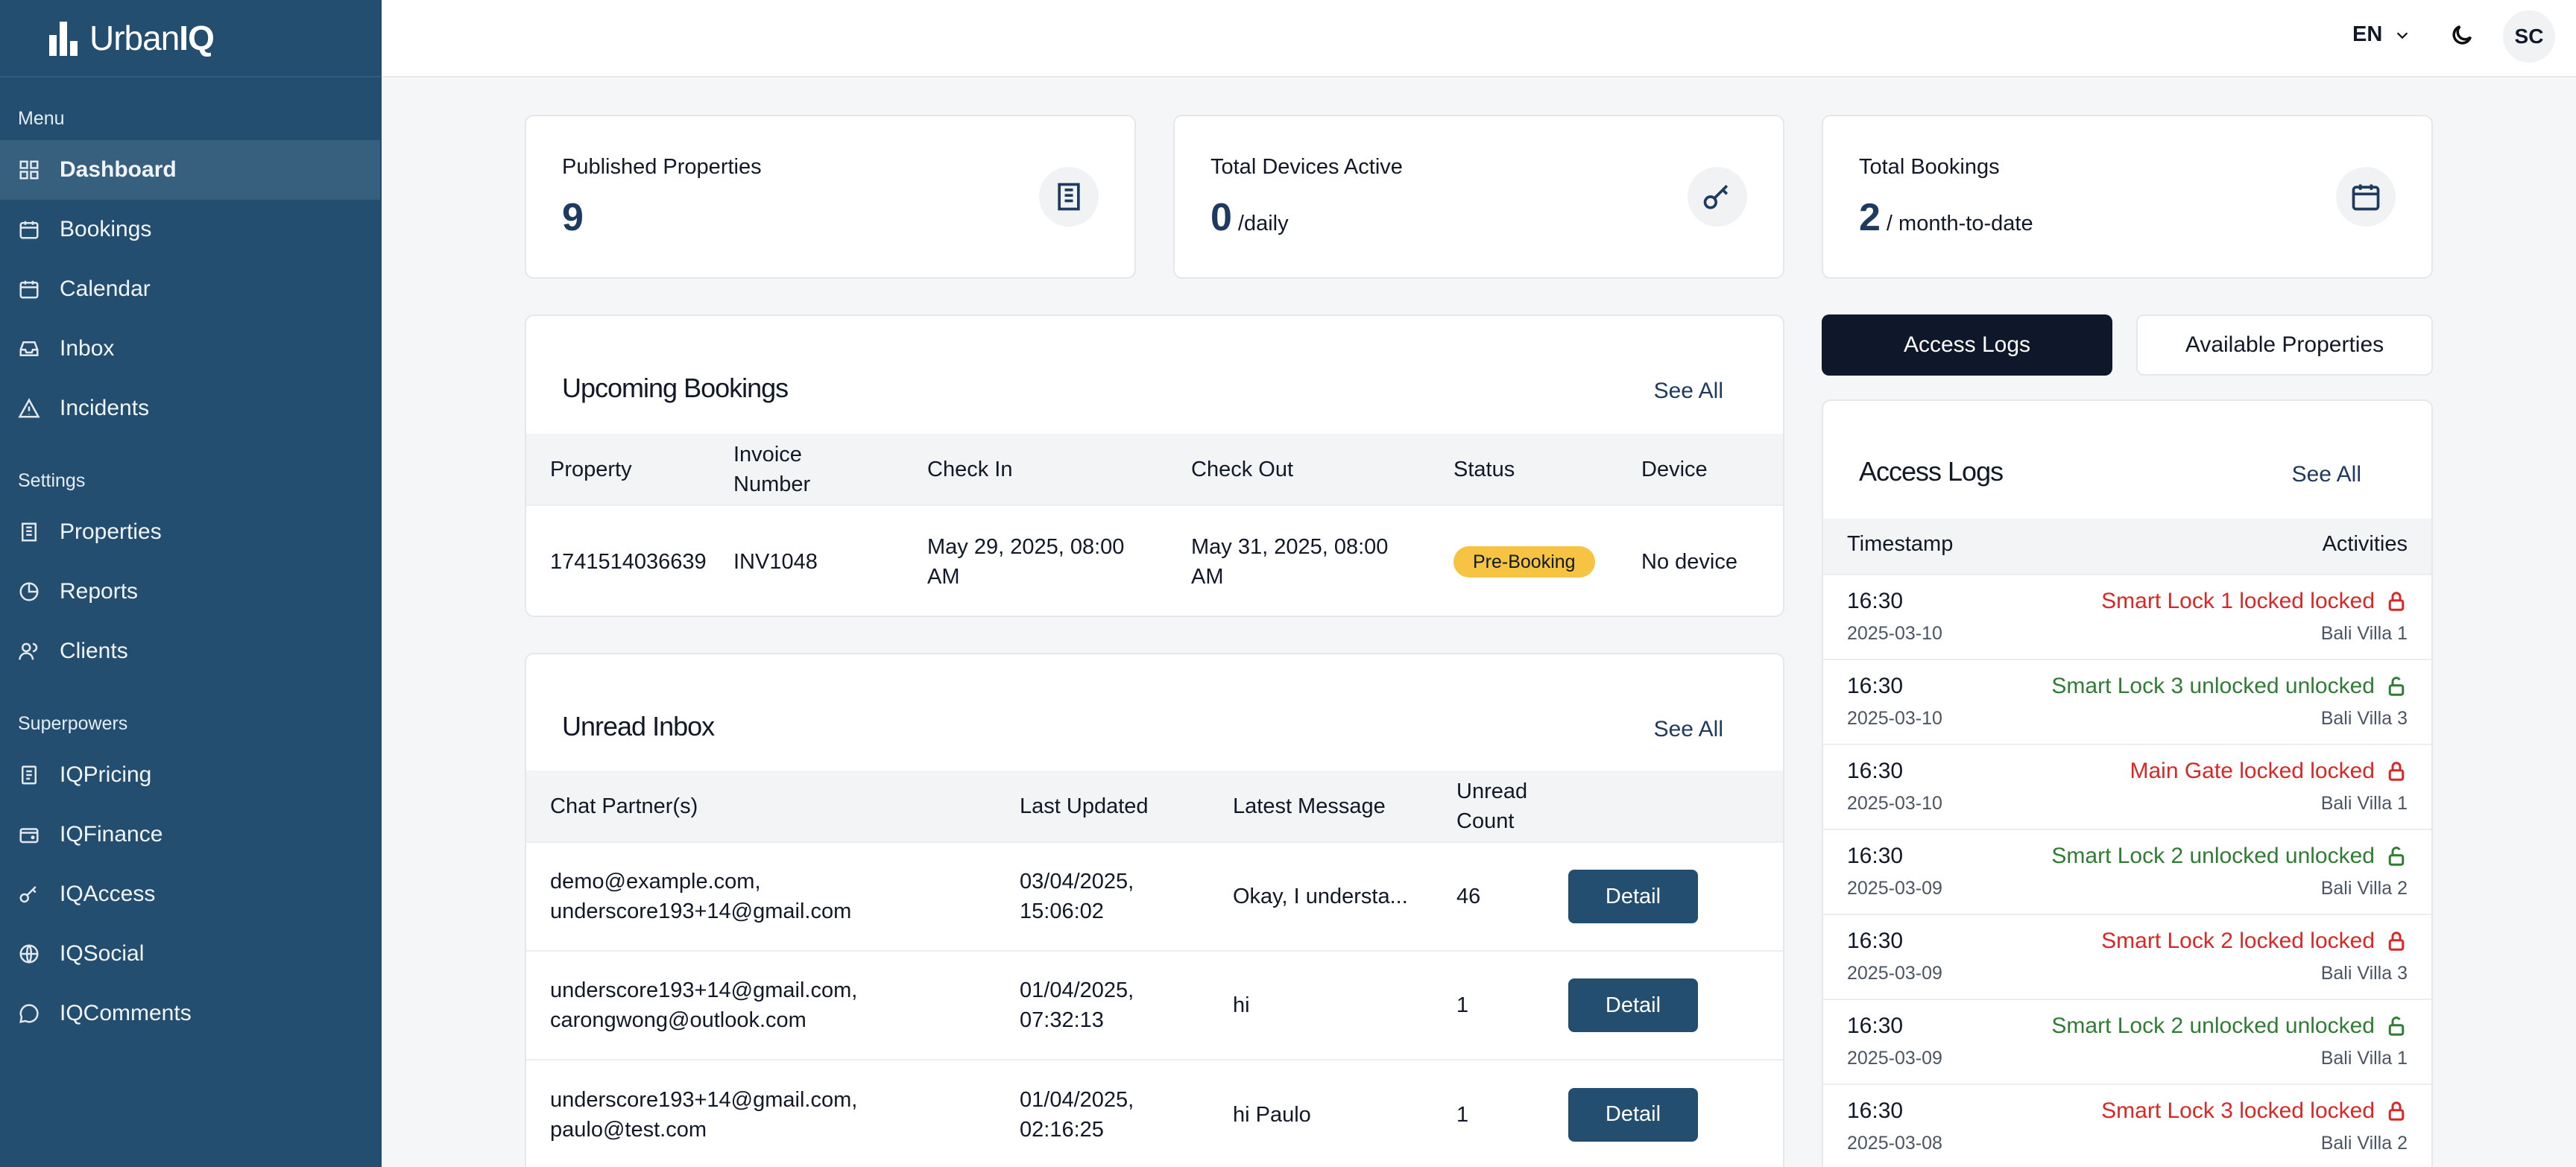  Describe the element at coordinates (2326, 474) in the screenshot. I see `access-logs-see-all: See All` at that location.